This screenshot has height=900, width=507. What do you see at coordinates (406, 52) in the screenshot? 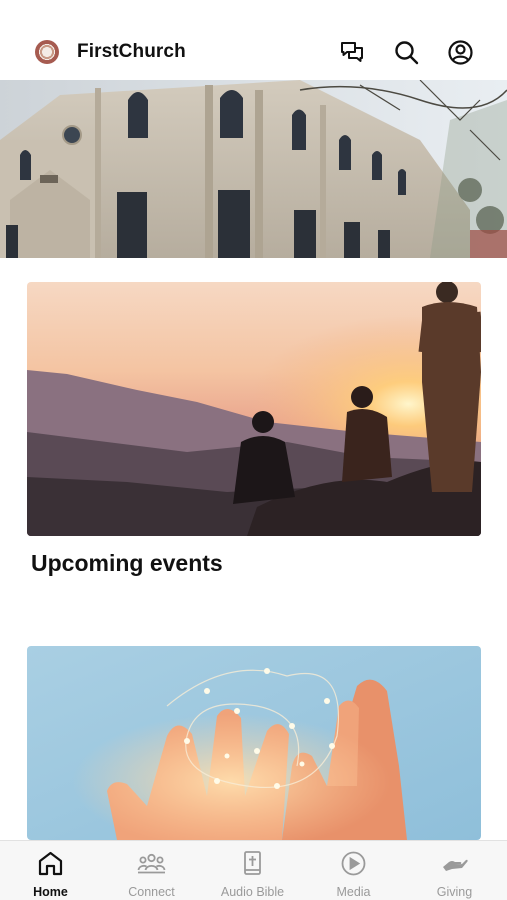
I see `search-icon` at bounding box center [406, 52].